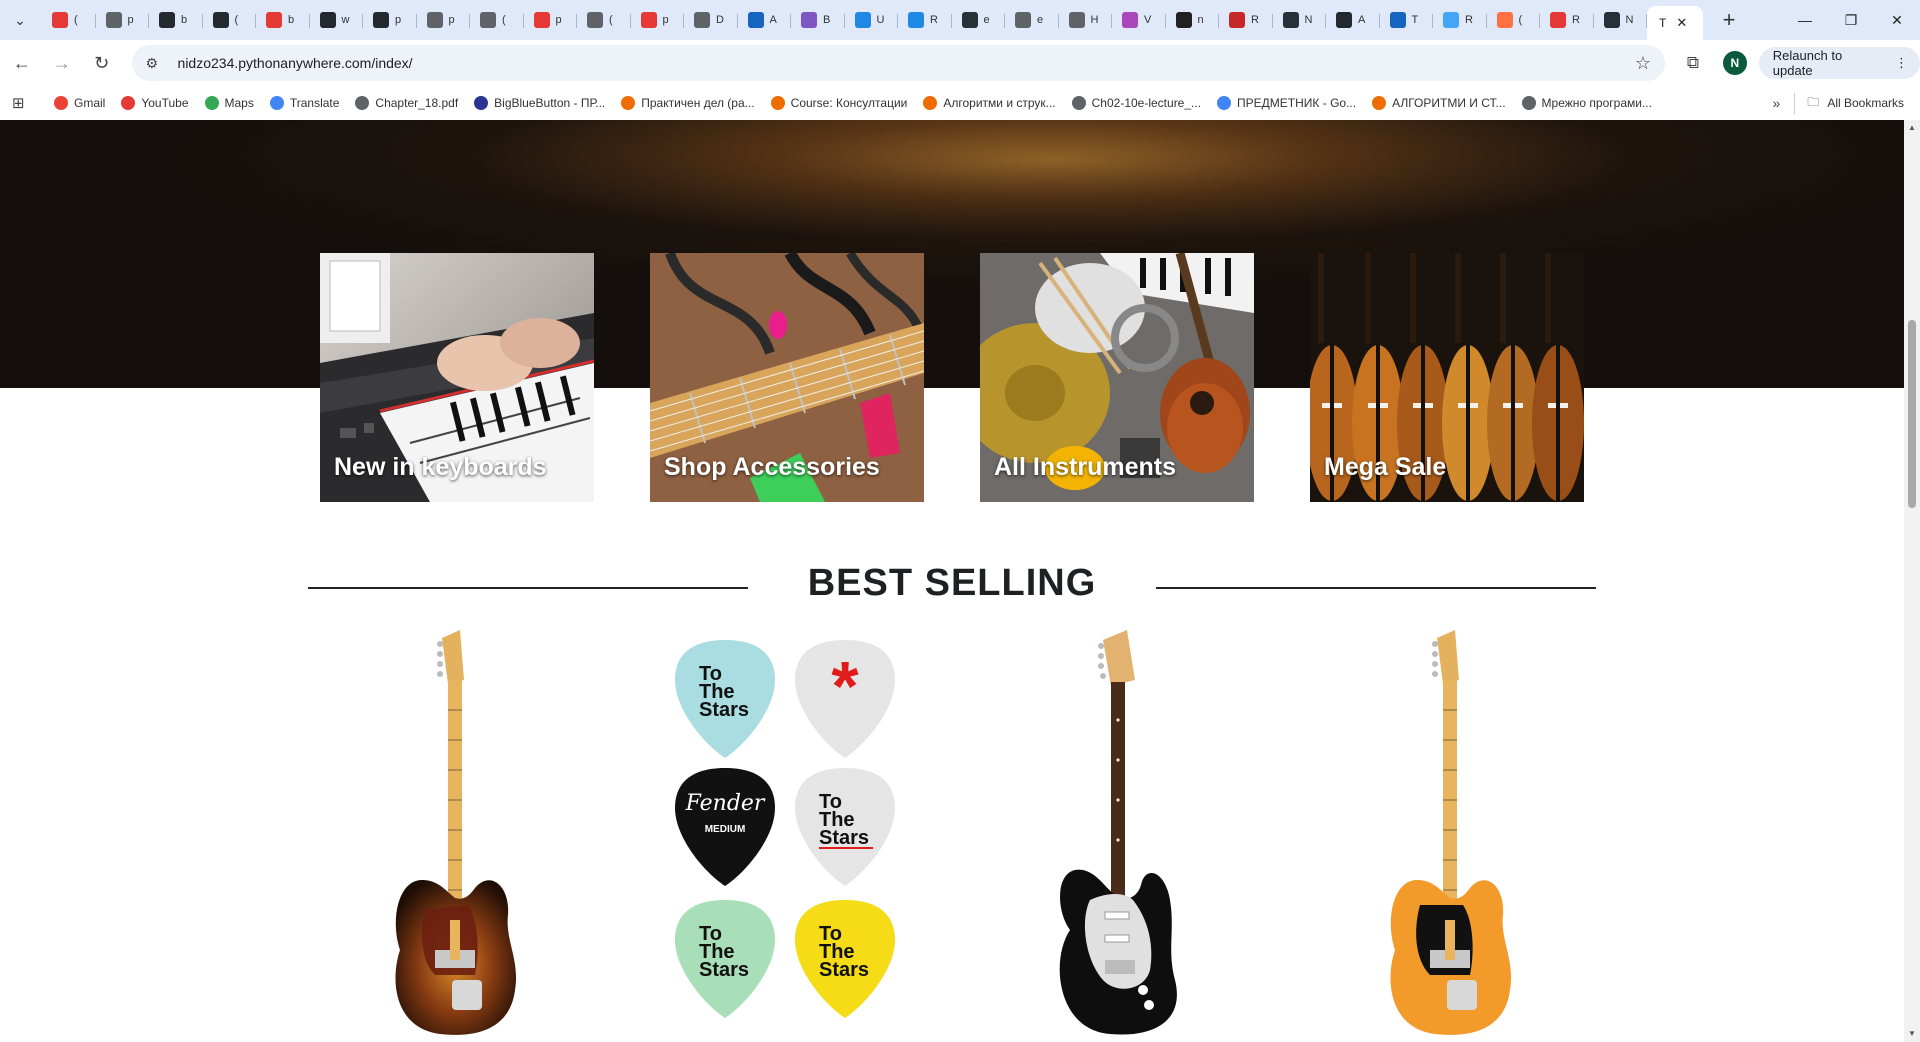  I want to click on tab-title: N, so click(1629, 20).